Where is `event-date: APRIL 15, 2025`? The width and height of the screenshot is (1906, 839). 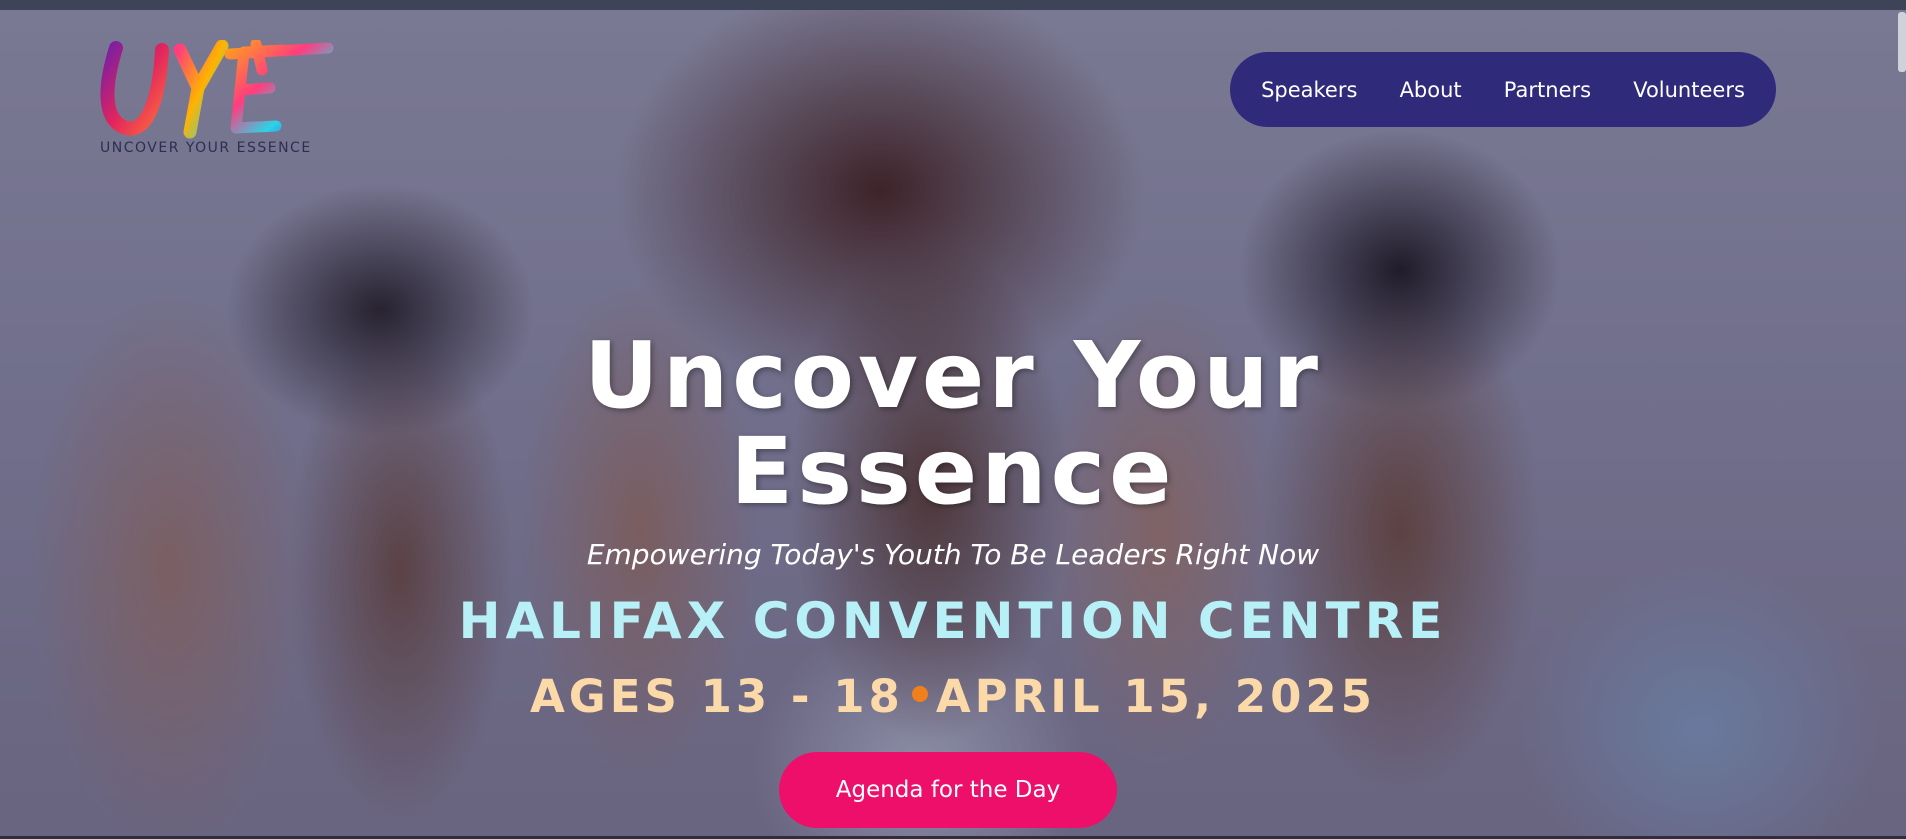
event-date: APRIL 15, 2025 is located at coordinates (1155, 696).